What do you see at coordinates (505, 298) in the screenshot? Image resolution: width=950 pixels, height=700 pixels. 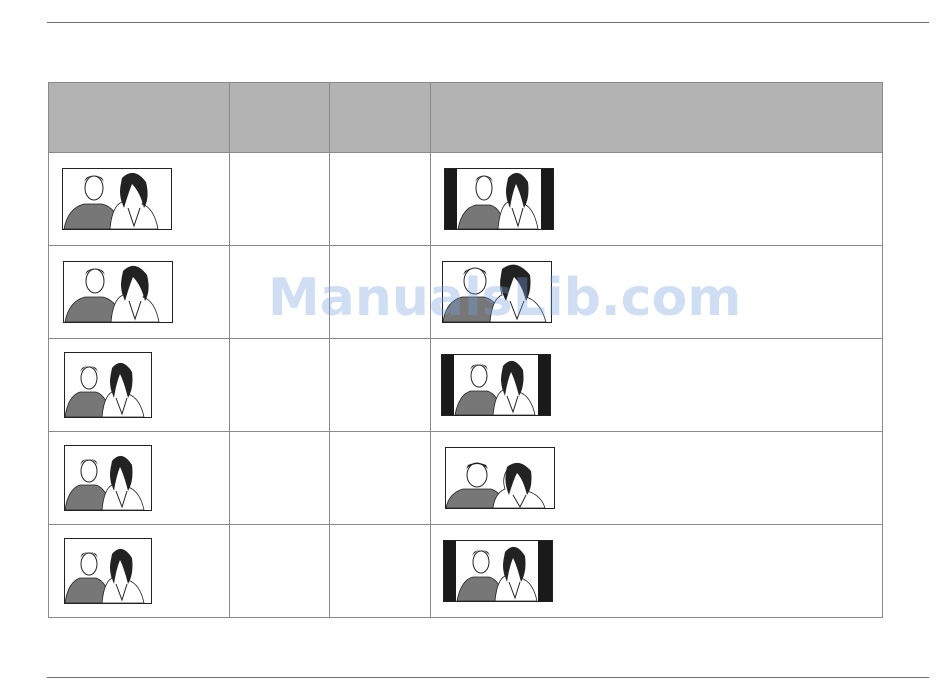 I see `watermark: ManualsLib.com` at bounding box center [505, 298].